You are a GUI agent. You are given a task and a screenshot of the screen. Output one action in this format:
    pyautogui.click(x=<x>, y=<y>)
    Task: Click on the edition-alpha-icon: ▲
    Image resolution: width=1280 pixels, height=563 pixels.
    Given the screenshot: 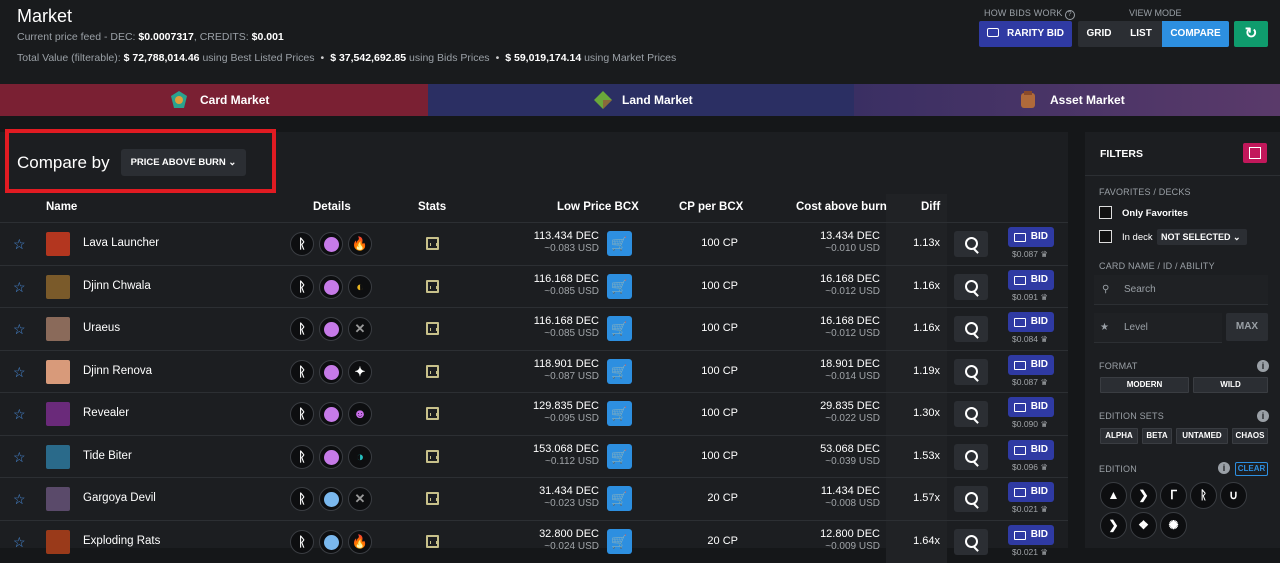 What is the action you would take?
    pyautogui.click(x=1113, y=495)
    